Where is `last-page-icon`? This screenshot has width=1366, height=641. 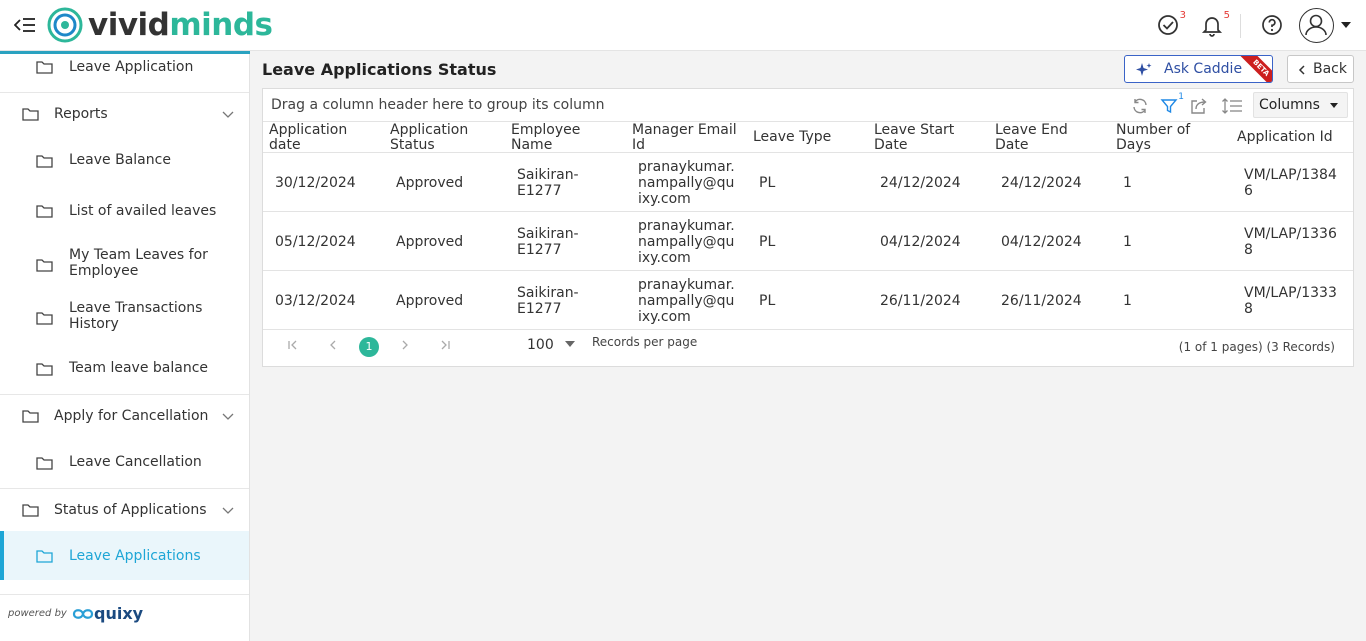 last-page-icon is located at coordinates (445, 345).